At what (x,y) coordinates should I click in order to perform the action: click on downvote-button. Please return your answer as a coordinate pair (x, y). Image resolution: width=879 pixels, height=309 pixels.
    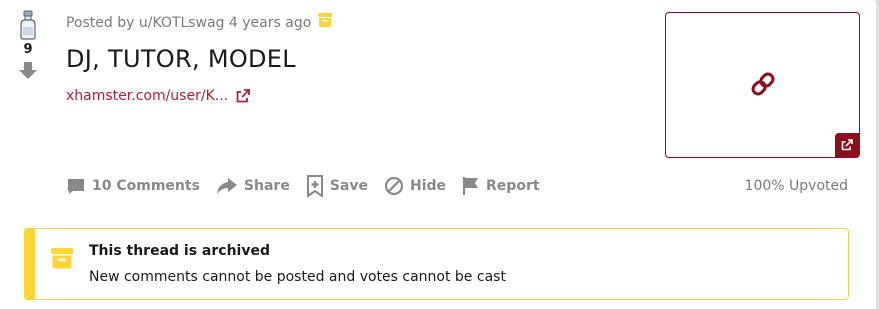
    Looking at the image, I should click on (28, 70).